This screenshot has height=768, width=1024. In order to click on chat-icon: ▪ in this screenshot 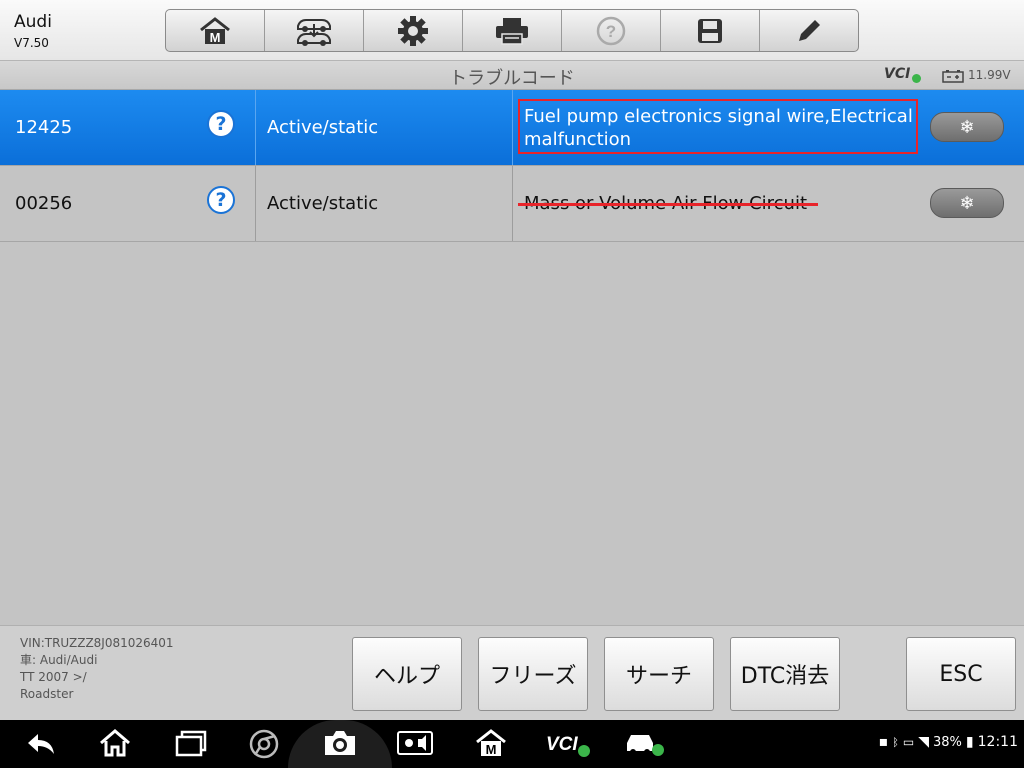, I will do `click(883, 742)`.